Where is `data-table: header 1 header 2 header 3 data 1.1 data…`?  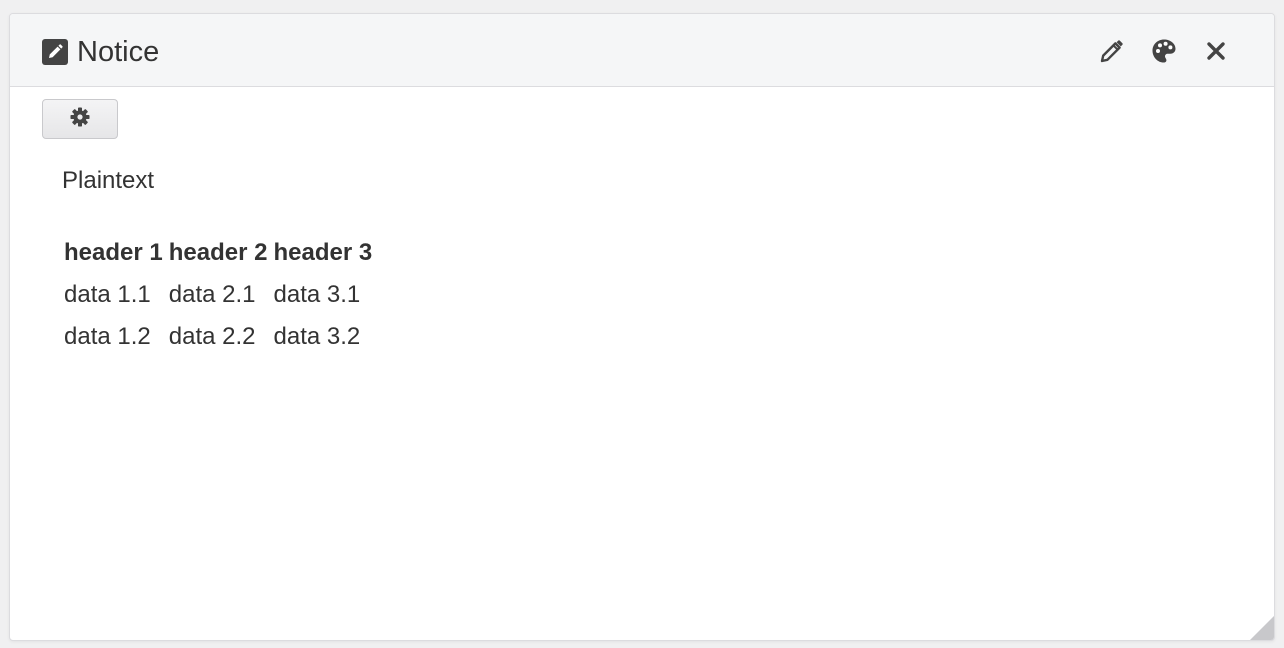
data-table: header 1 header 2 header 3 data 1.1 data… is located at coordinates (218, 295).